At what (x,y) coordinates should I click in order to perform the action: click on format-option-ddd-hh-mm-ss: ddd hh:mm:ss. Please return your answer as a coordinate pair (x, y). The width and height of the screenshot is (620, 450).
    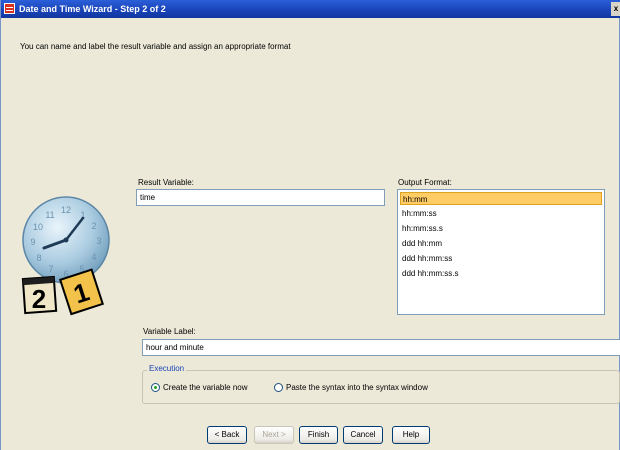
    Looking at the image, I should click on (501, 258).